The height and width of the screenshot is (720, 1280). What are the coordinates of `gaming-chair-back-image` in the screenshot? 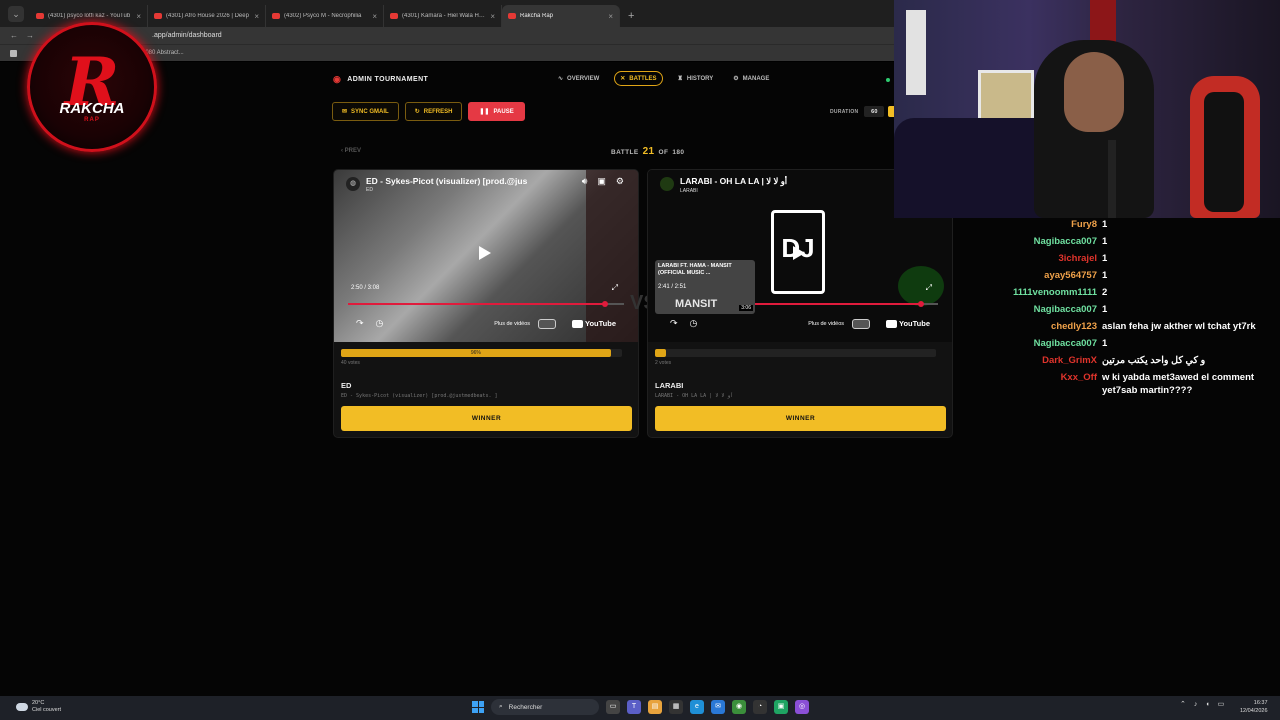 It's located at (1224, 152).